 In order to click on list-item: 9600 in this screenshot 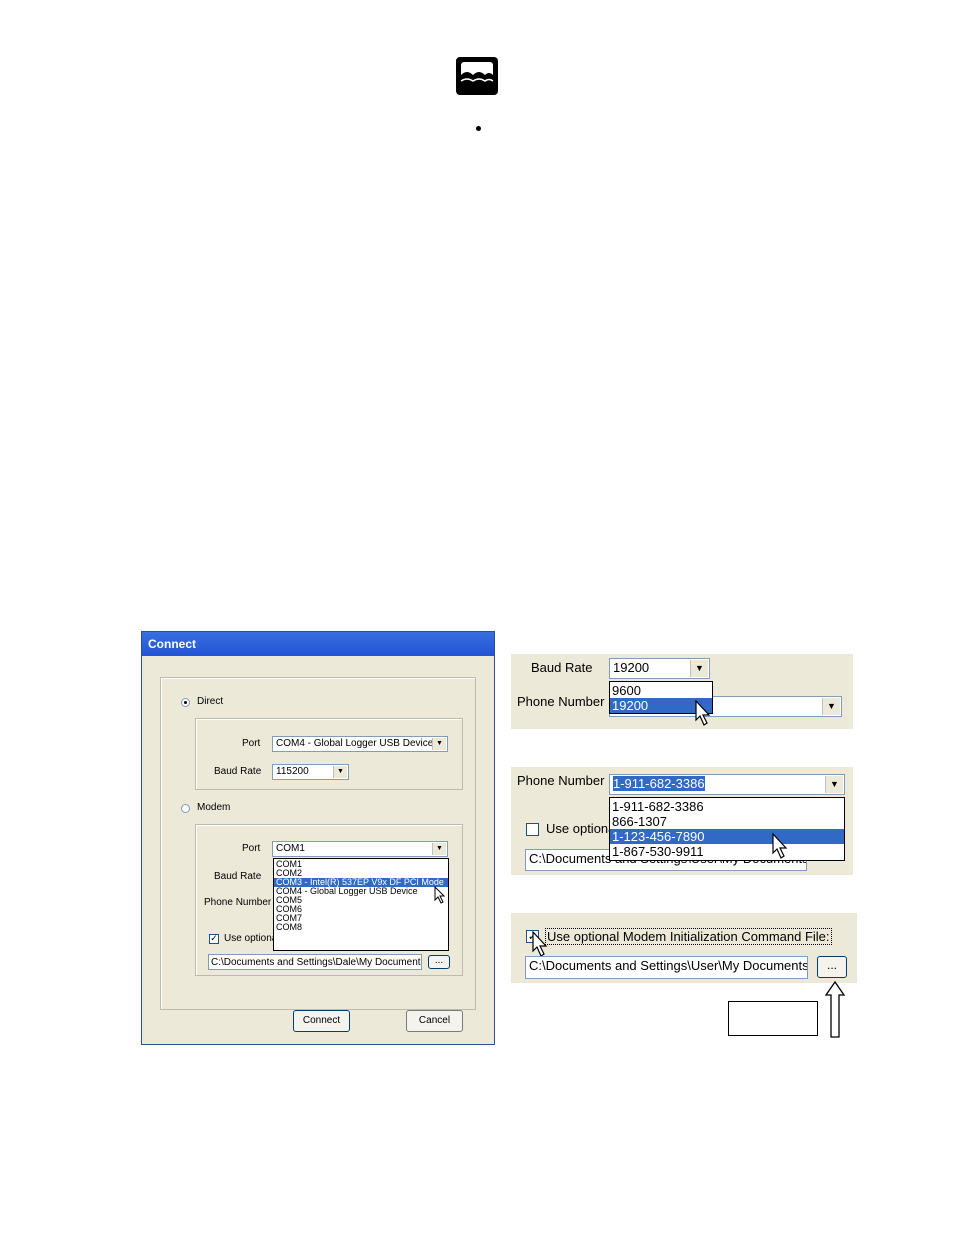, I will do `click(661, 690)`.